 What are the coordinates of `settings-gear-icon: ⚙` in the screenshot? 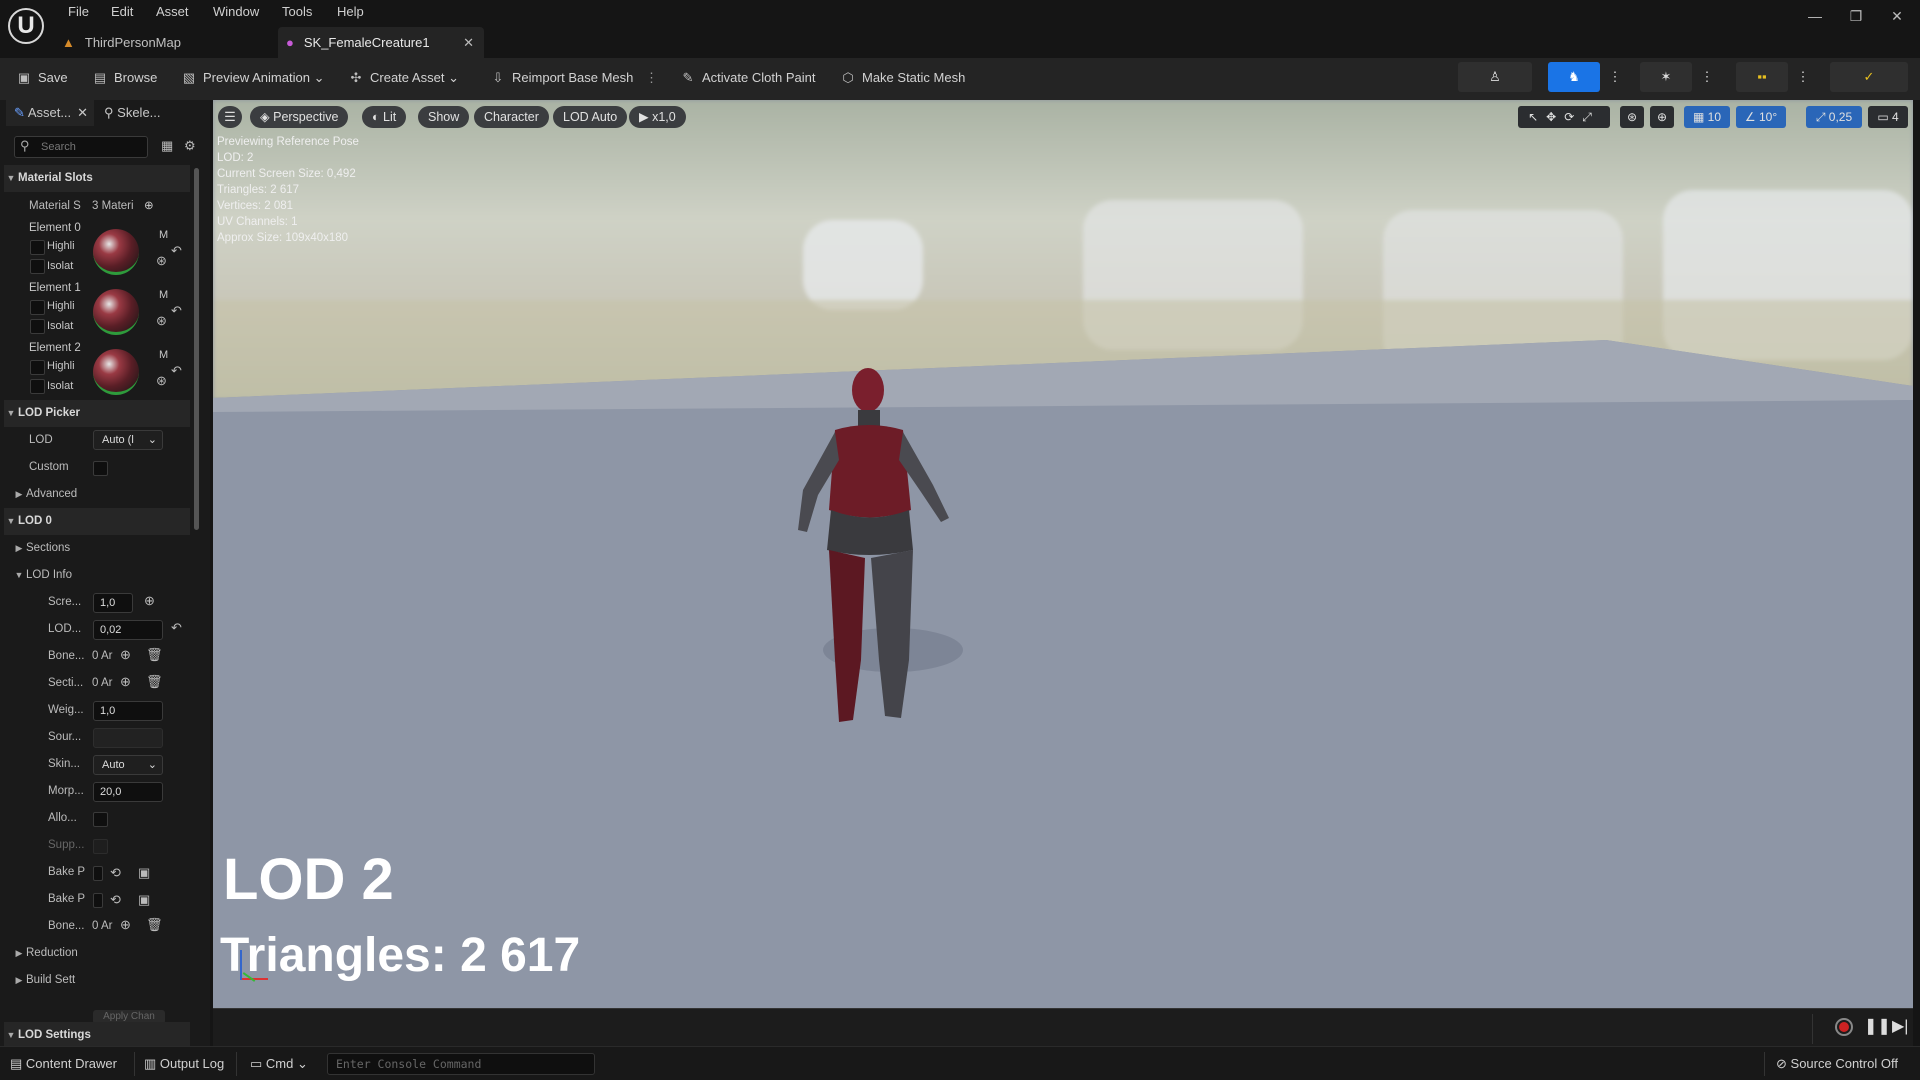 It's located at (190, 146).